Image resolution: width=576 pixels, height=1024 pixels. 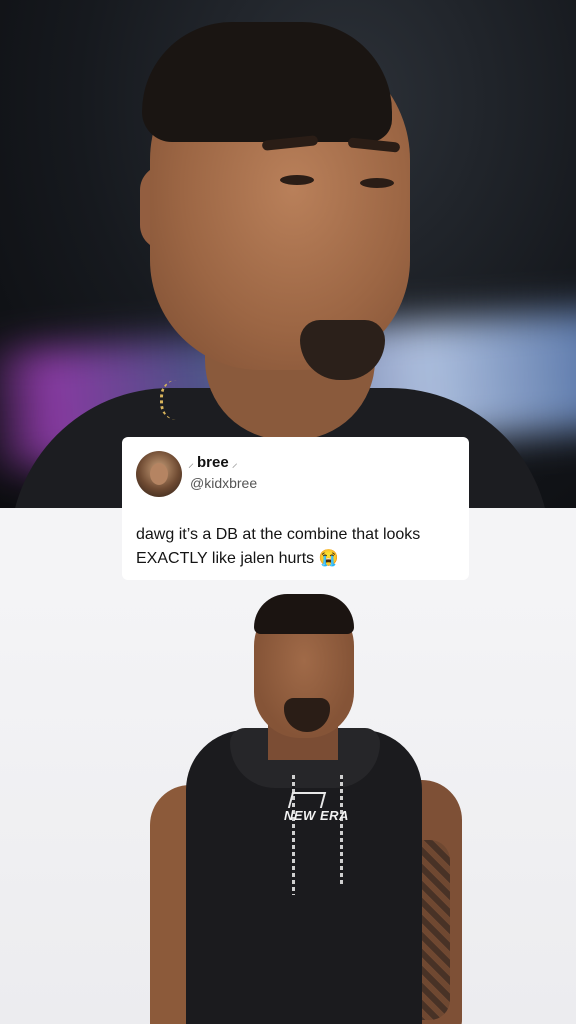 I want to click on display-name: bree, so click(x=213, y=463).